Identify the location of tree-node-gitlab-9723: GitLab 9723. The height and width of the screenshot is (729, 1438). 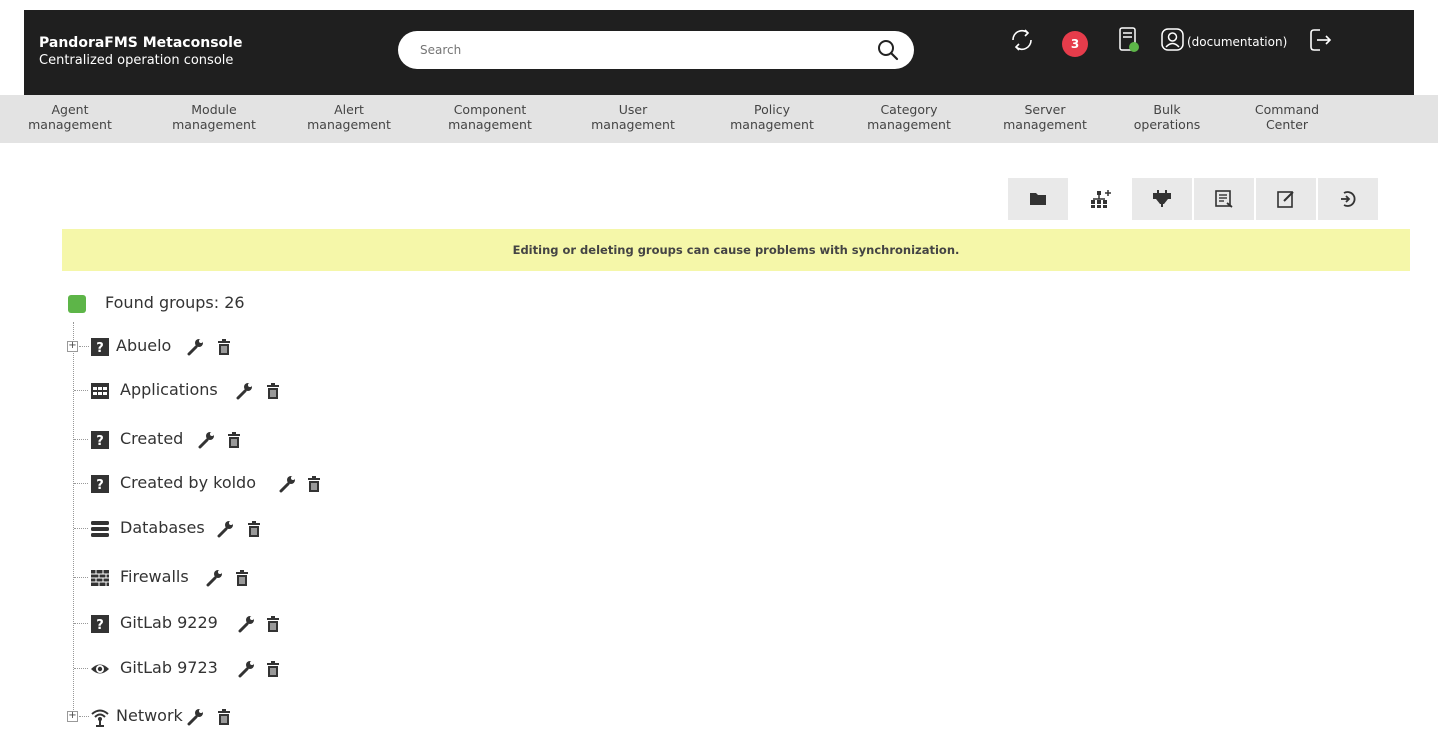
(145, 669).